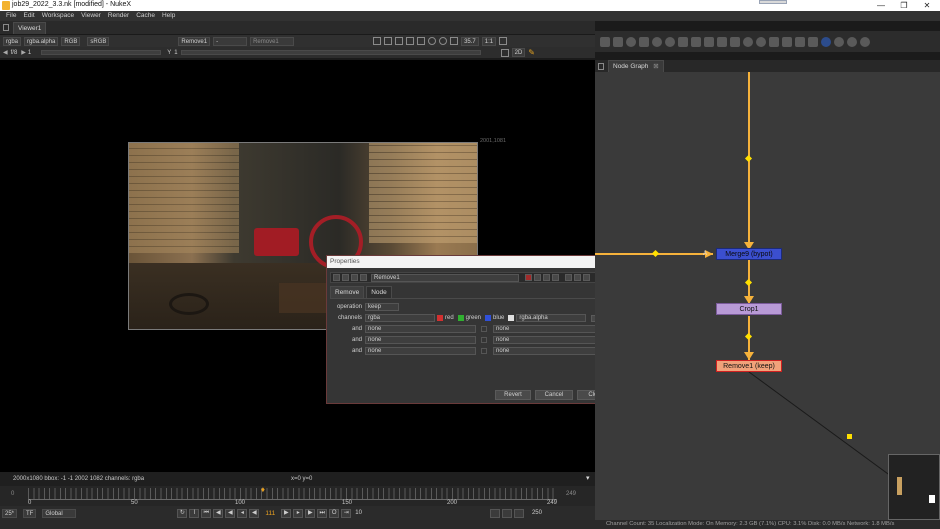 The width and height of the screenshot is (940, 529). I want to click on views-nodes-icon, so click(761, 41).